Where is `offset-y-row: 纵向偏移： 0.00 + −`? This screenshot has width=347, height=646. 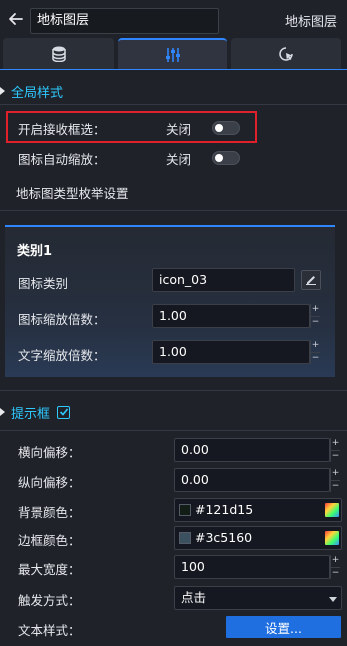 offset-y-row: 纵向偏移： 0.00 + − is located at coordinates (173, 480).